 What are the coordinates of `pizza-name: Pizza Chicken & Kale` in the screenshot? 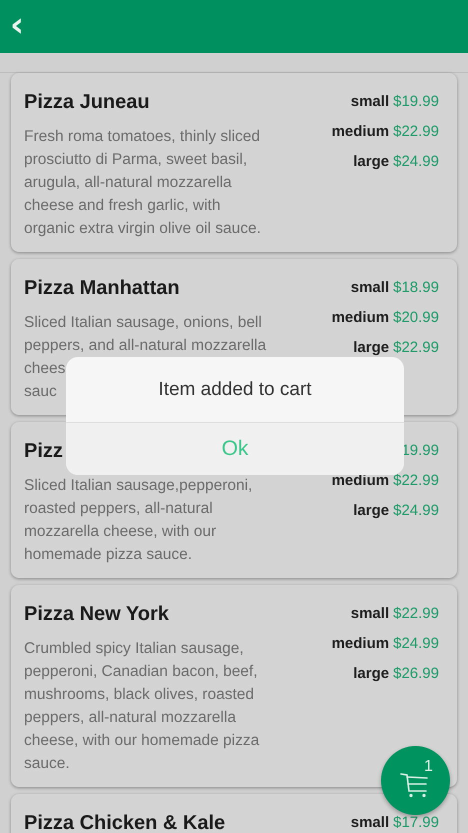 It's located at (125, 822).